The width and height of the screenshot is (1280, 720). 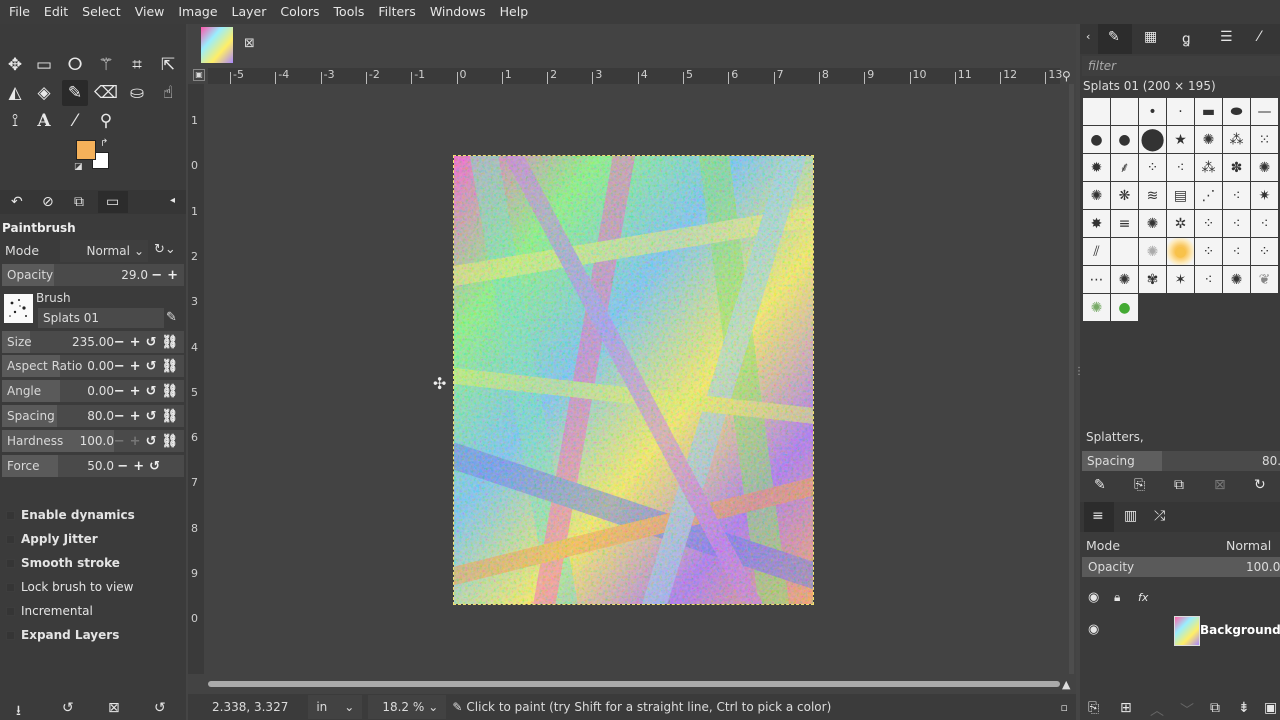 What do you see at coordinates (101, 318) in the screenshot?
I see `brush-name: Splats 01` at bounding box center [101, 318].